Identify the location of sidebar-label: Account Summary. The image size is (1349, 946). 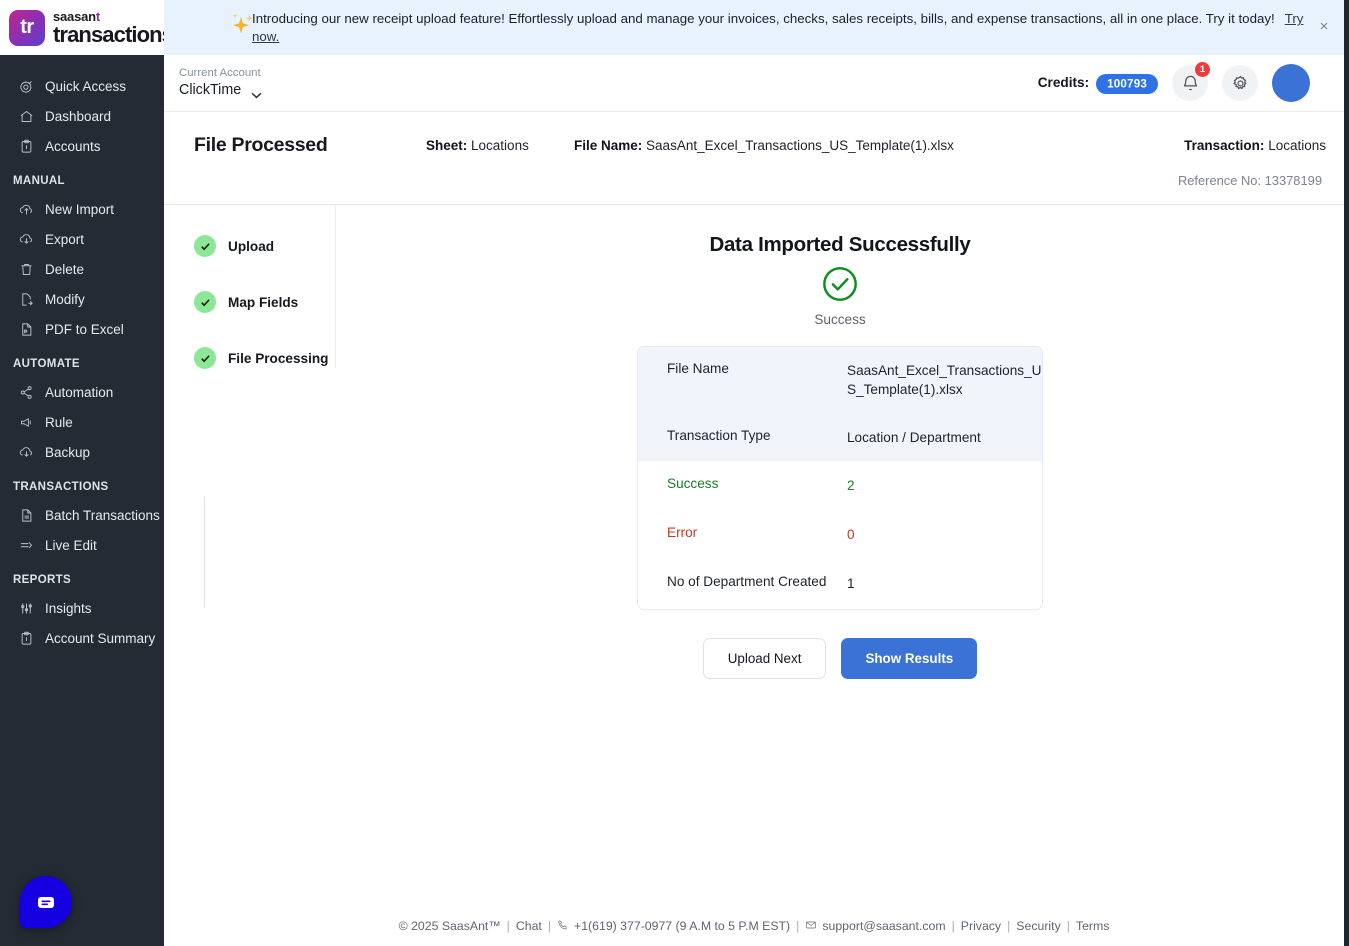
(100, 638).